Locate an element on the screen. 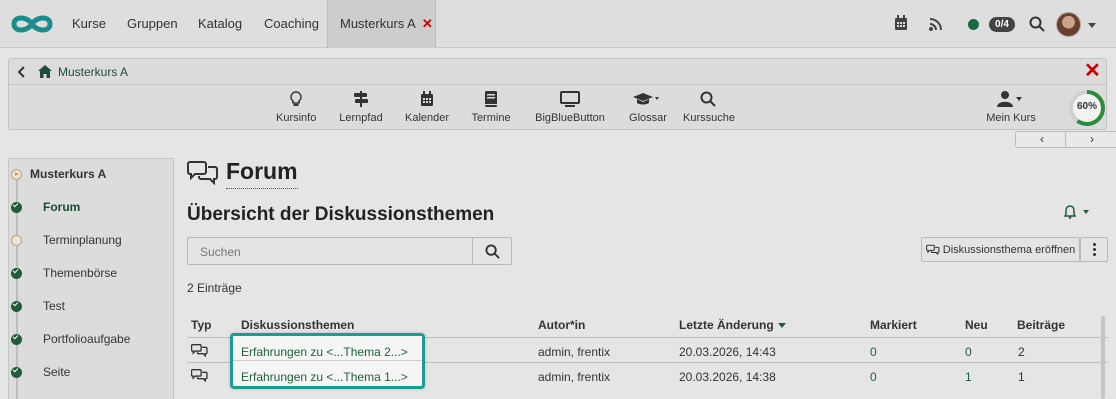  tool-kalender: Kalender is located at coordinates (427, 106).